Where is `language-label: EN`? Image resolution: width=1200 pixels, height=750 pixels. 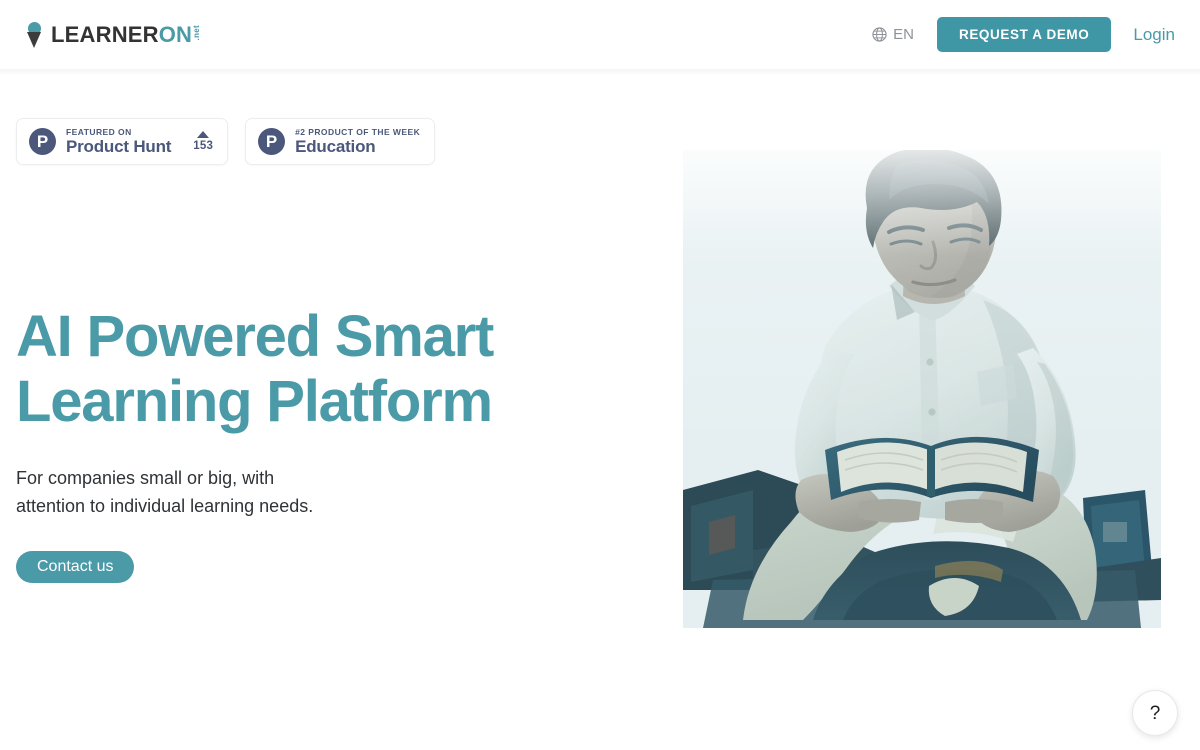 language-label: EN is located at coordinates (903, 34).